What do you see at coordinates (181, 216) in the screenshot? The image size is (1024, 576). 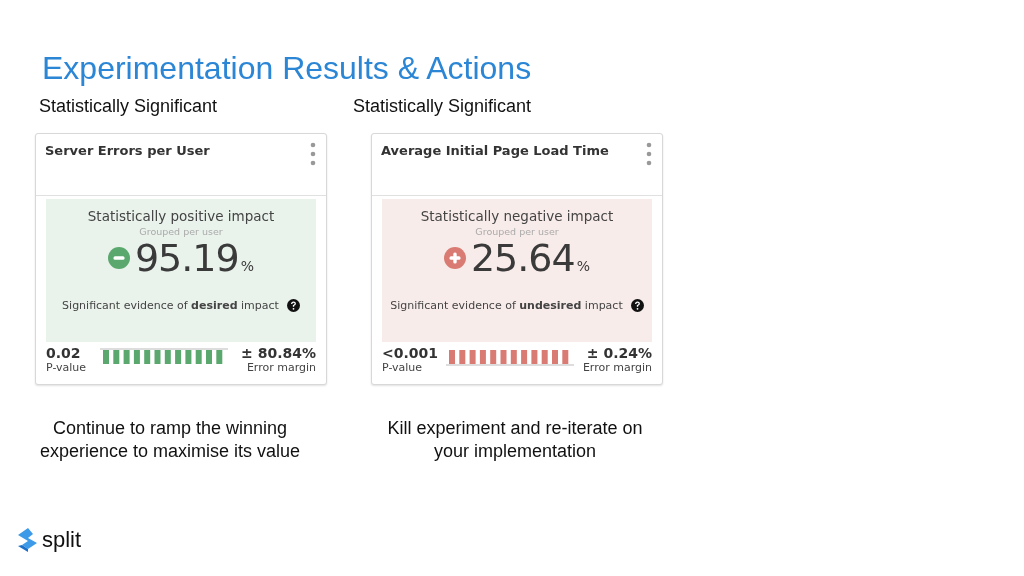 I see `impact-verdict: Statistically positive impact` at bounding box center [181, 216].